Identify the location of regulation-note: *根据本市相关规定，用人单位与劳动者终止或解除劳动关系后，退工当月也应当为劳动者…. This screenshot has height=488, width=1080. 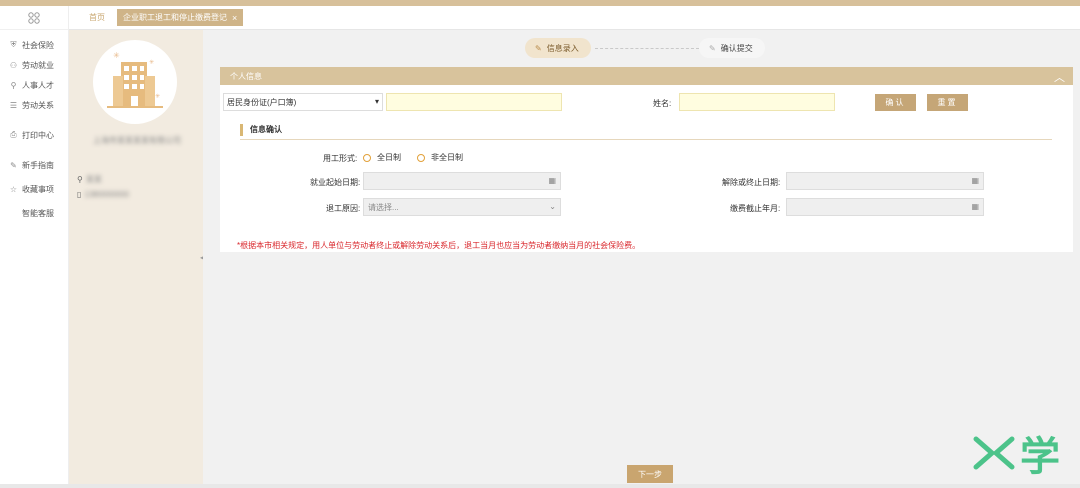
(439, 245).